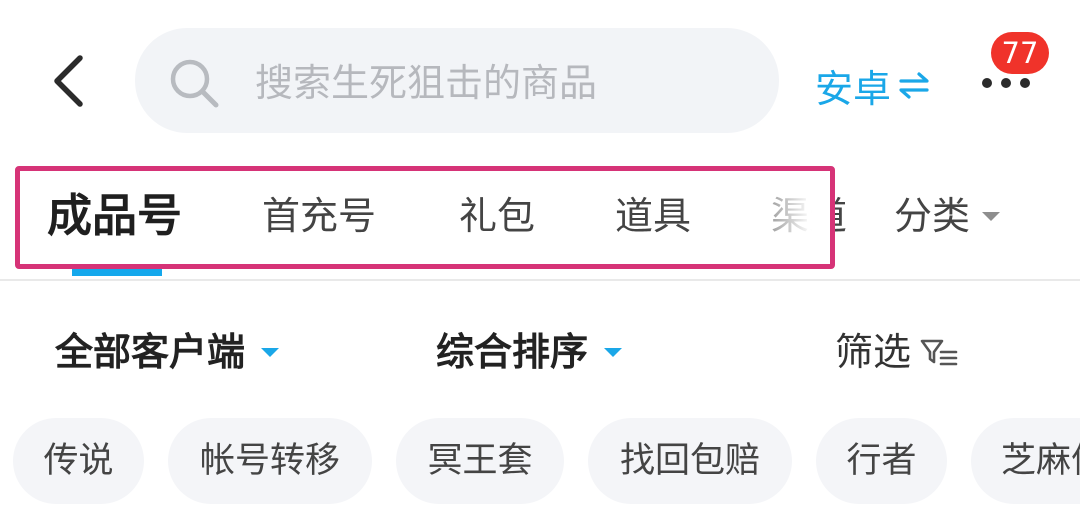 The width and height of the screenshot is (1080, 516). I want to click on client-filter-label: 全部客户端, so click(150, 352).